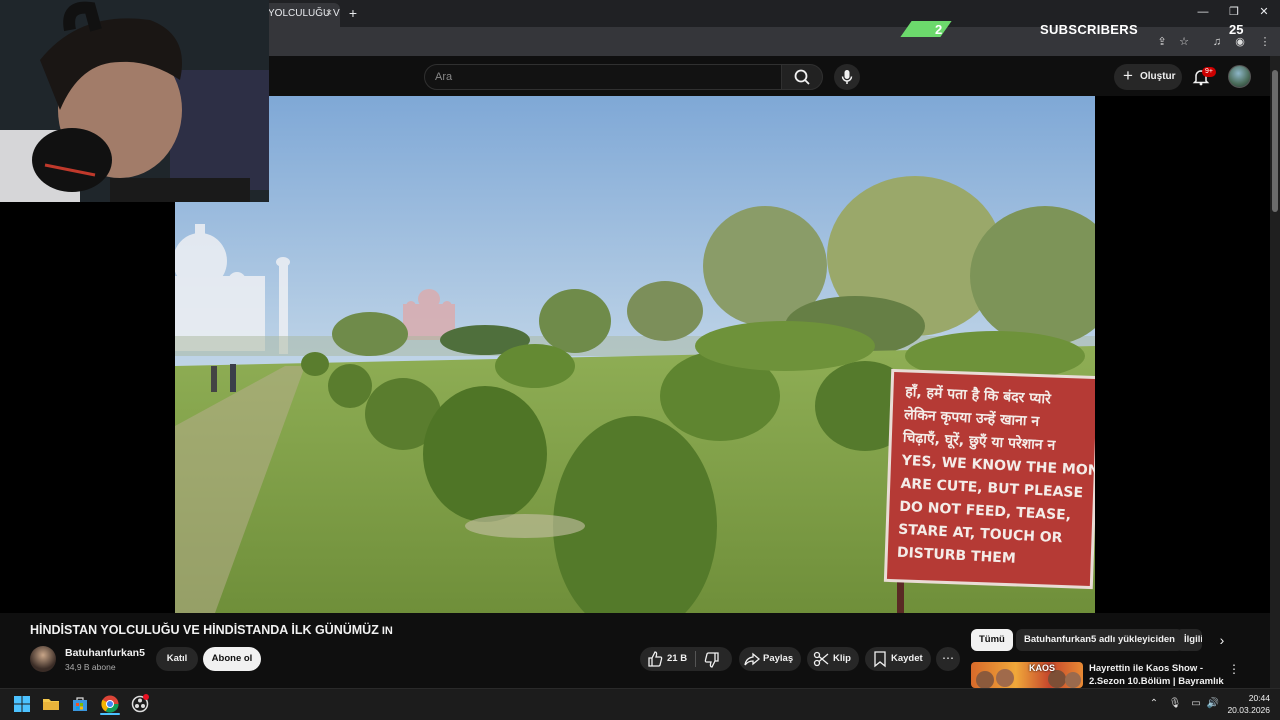  What do you see at coordinates (880, 659) in the screenshot?
I see `bookmark-icon` at bounding box center [880, 659].